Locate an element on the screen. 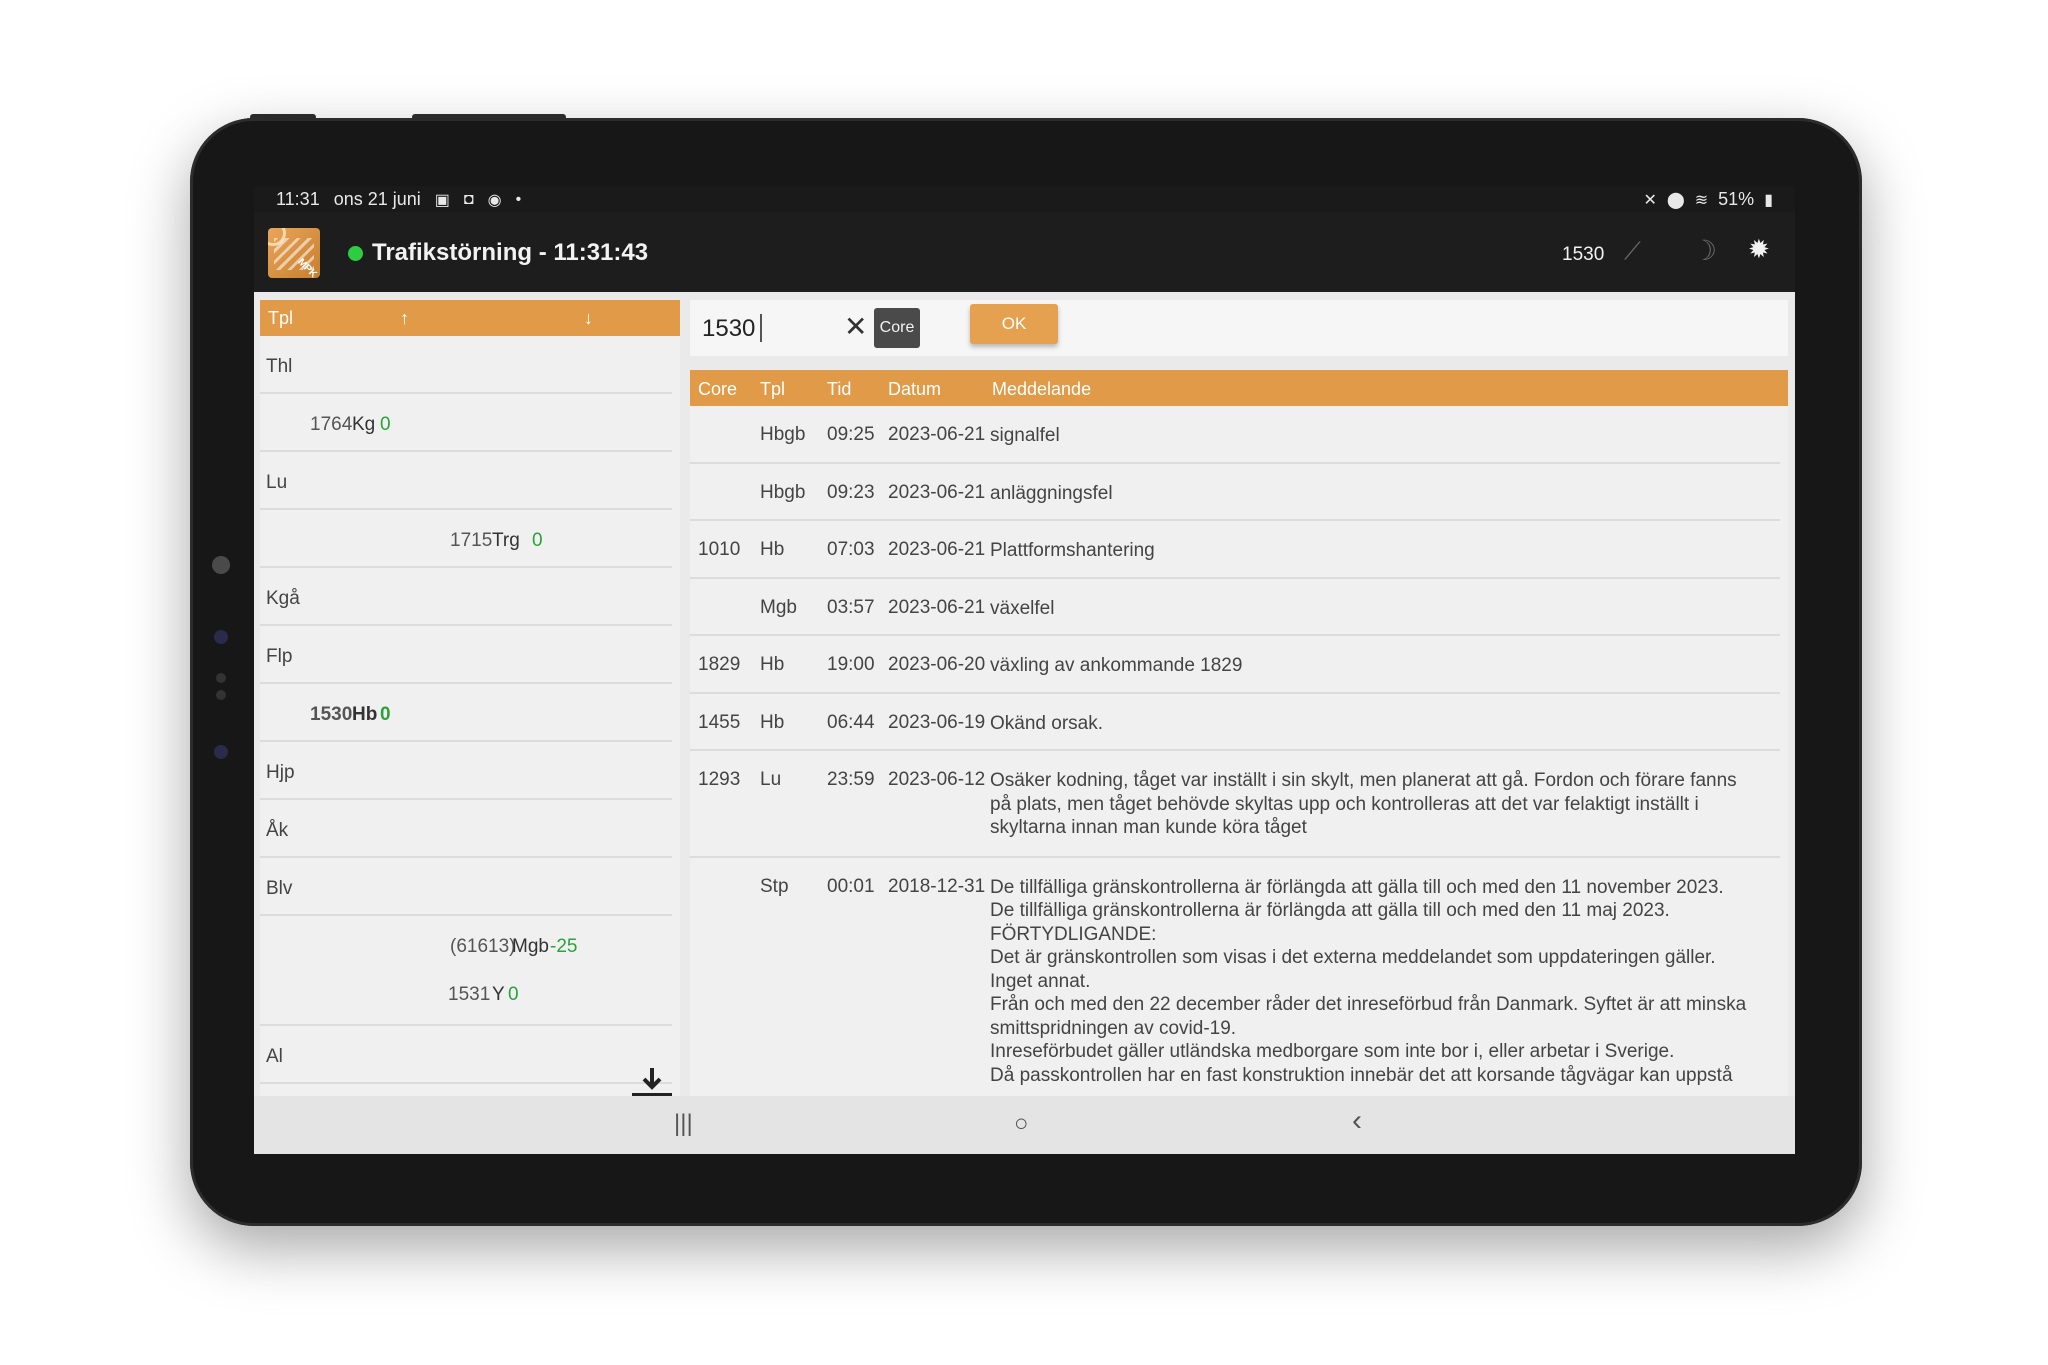 The image size is (2048, 1365). moon-icon: ☽ is located at coordinates (1704, 250).